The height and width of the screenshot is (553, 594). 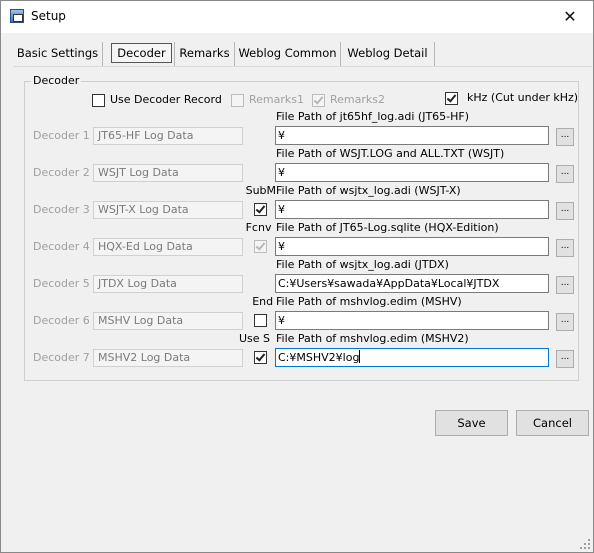 What do you see at coordinates (369, 301) in the screenshot?
I see `file-path-label: File Path of mshvlog.edim (MSHV)` at bounding box center [369, 301].